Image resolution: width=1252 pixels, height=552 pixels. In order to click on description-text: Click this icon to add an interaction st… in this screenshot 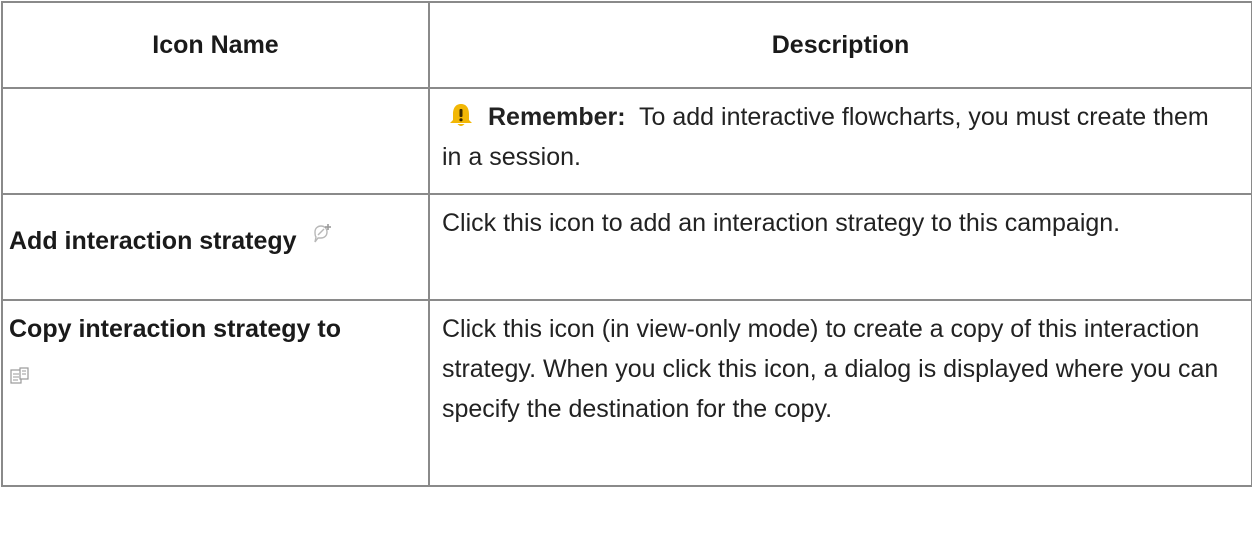, I will do `click(781, 223)`.